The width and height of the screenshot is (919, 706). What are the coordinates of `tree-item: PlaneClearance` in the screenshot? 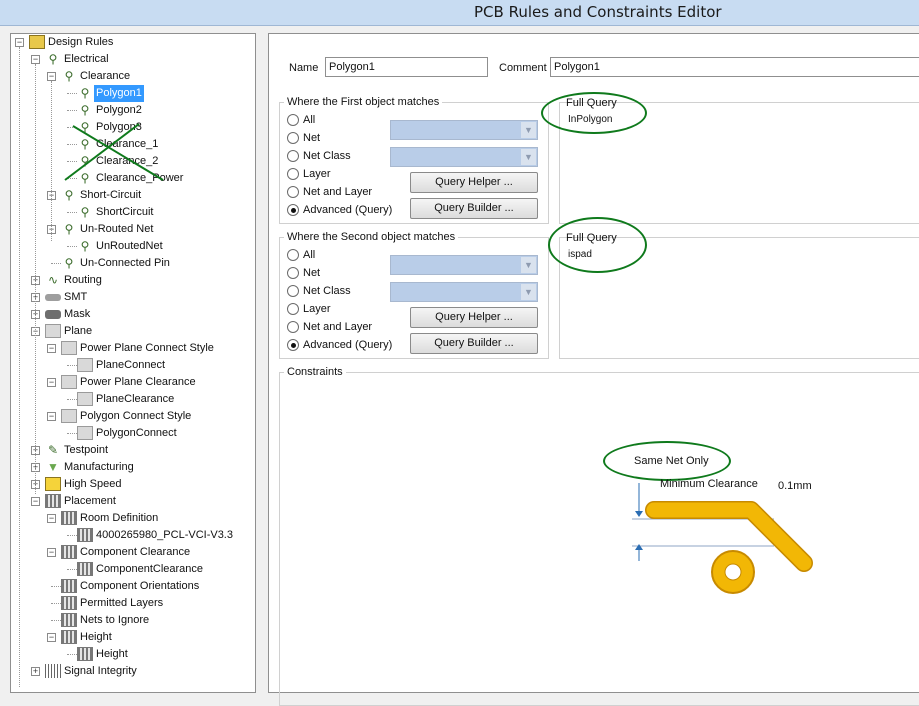 It's located at (133, 399).